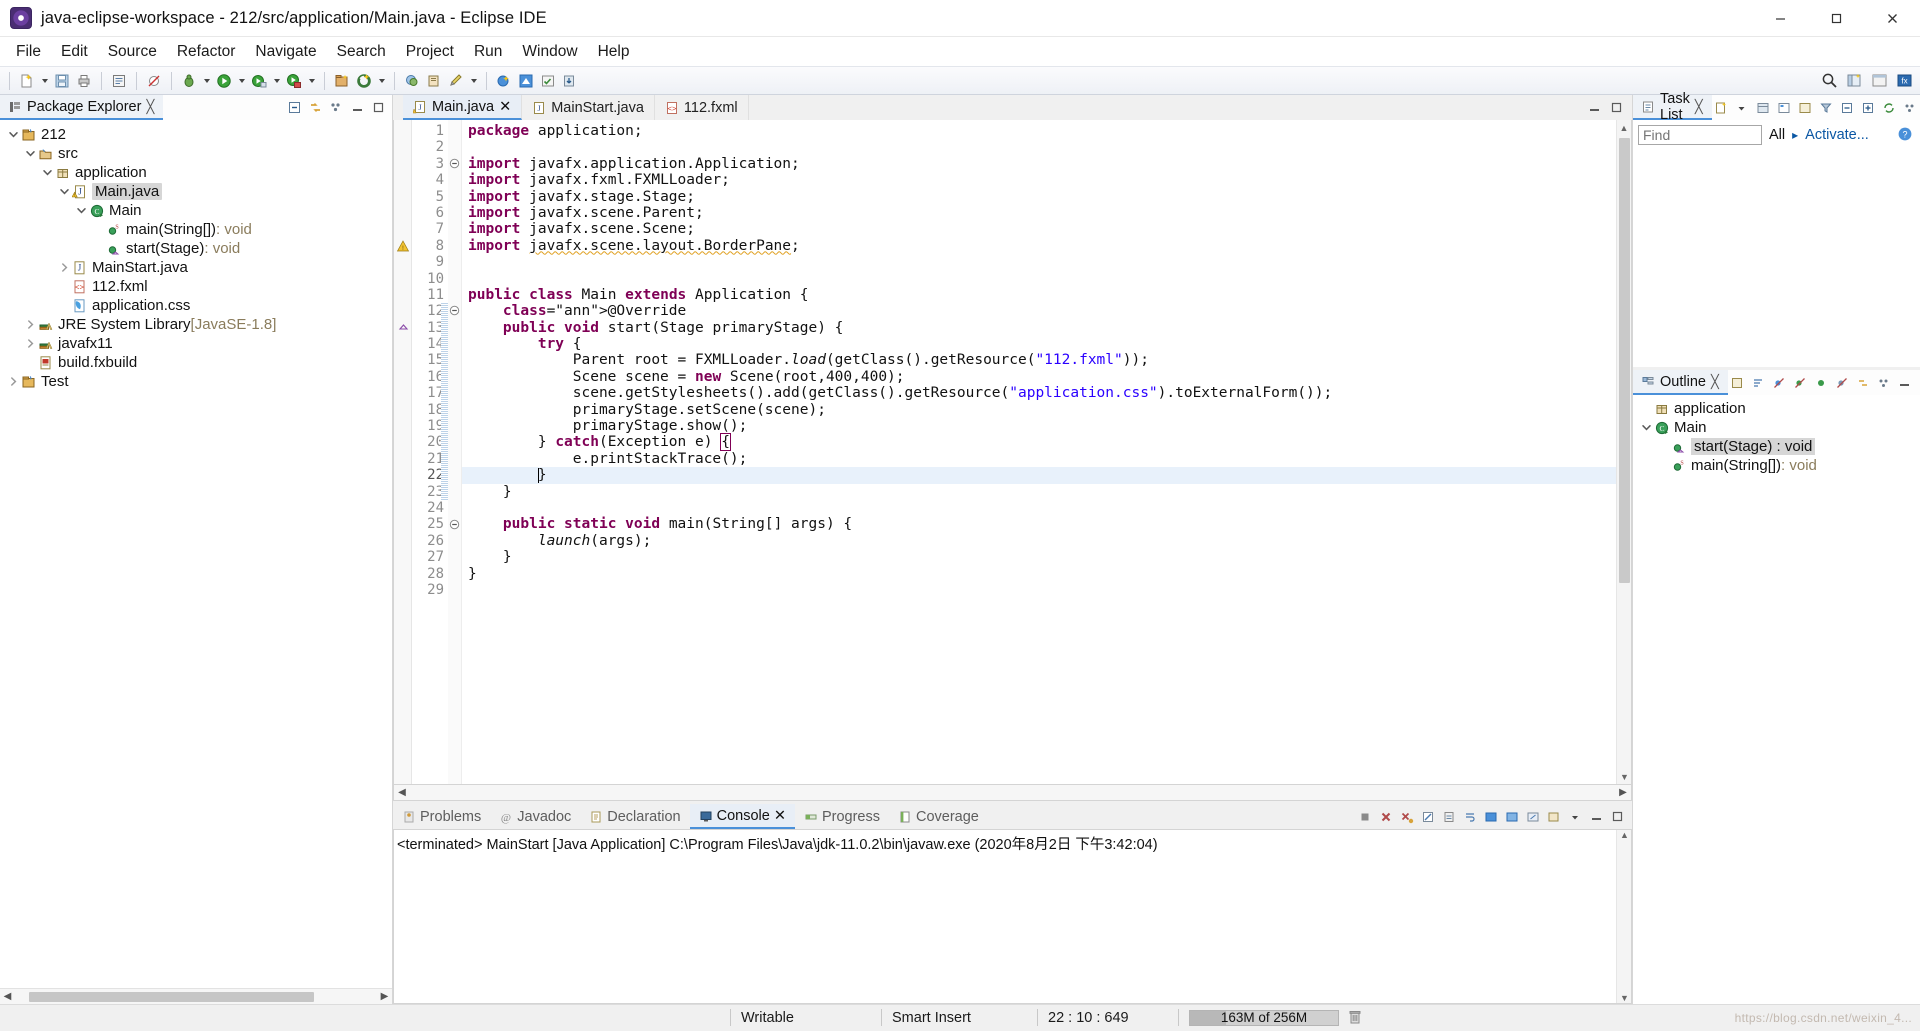  What do you see at coordinates (1776, 408) in the screenshot?
I see `outline-item-application: application` at bounding box center [1776, 408].